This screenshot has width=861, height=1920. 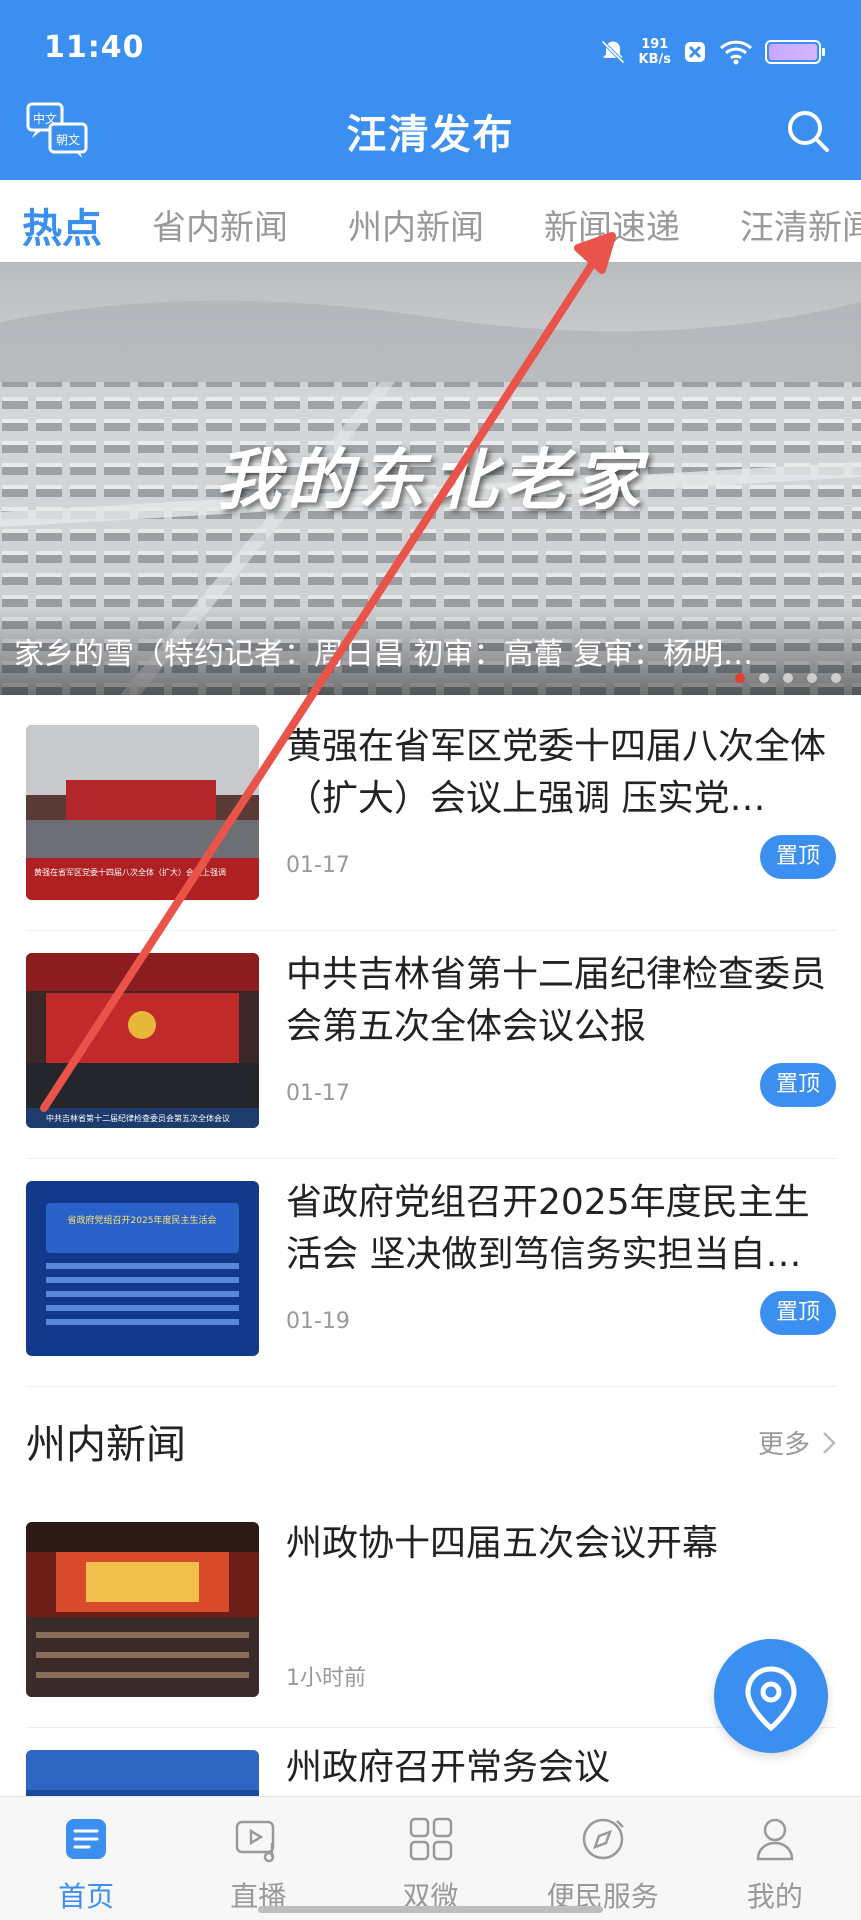 What do you see at coordinates (318, 1321) in the screenshot?
I see `news-date: 01-19` at bounding box center [318, 1321].